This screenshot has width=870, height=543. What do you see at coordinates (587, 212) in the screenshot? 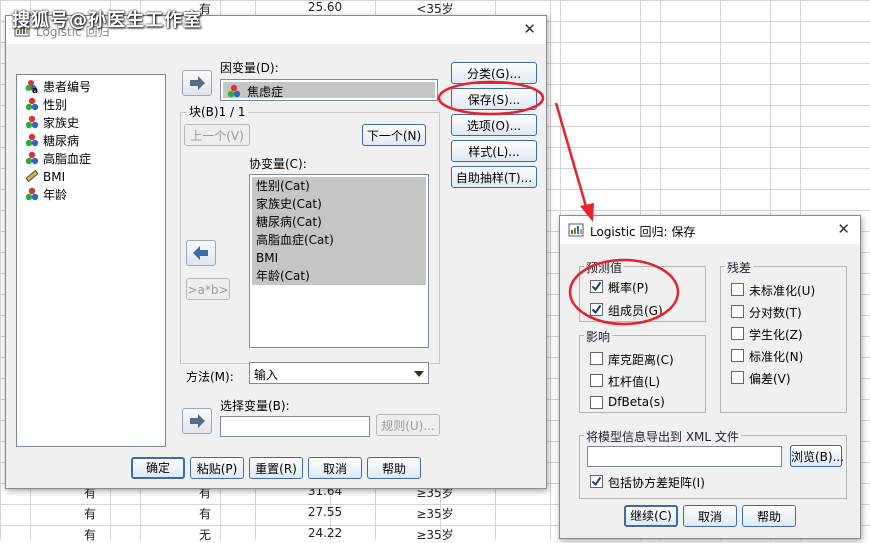
I see `annotation-arrowhead` at bounding box center [587, 212].